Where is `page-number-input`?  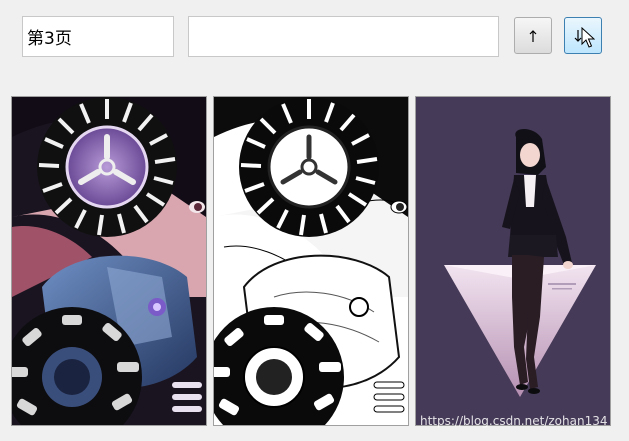
page-number-input is located at coordinates (98, 36).